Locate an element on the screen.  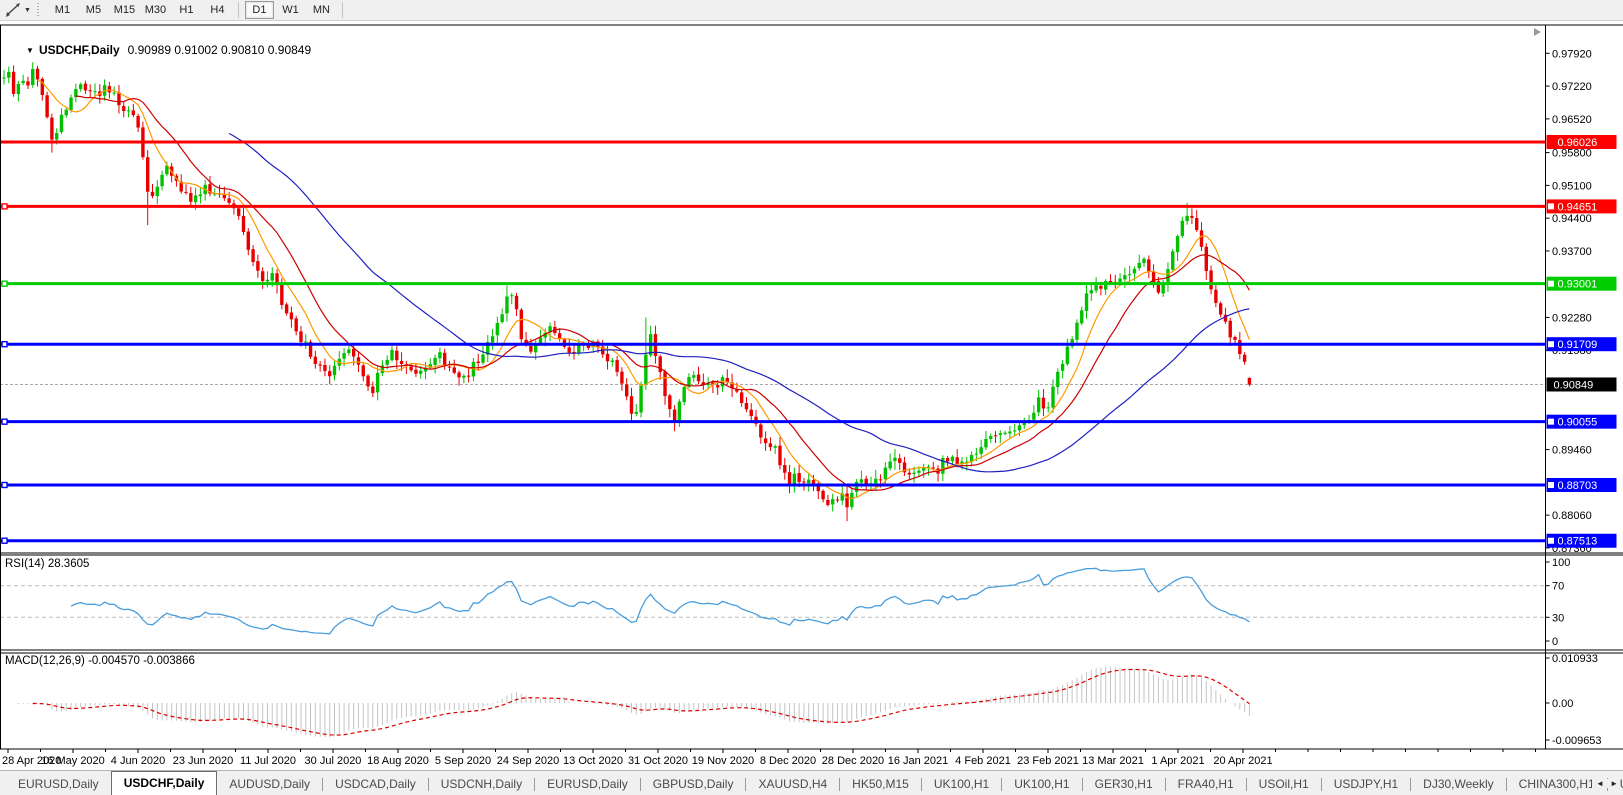
svg-text: 28 Dec 2020 is located at coordinates (853, 761).